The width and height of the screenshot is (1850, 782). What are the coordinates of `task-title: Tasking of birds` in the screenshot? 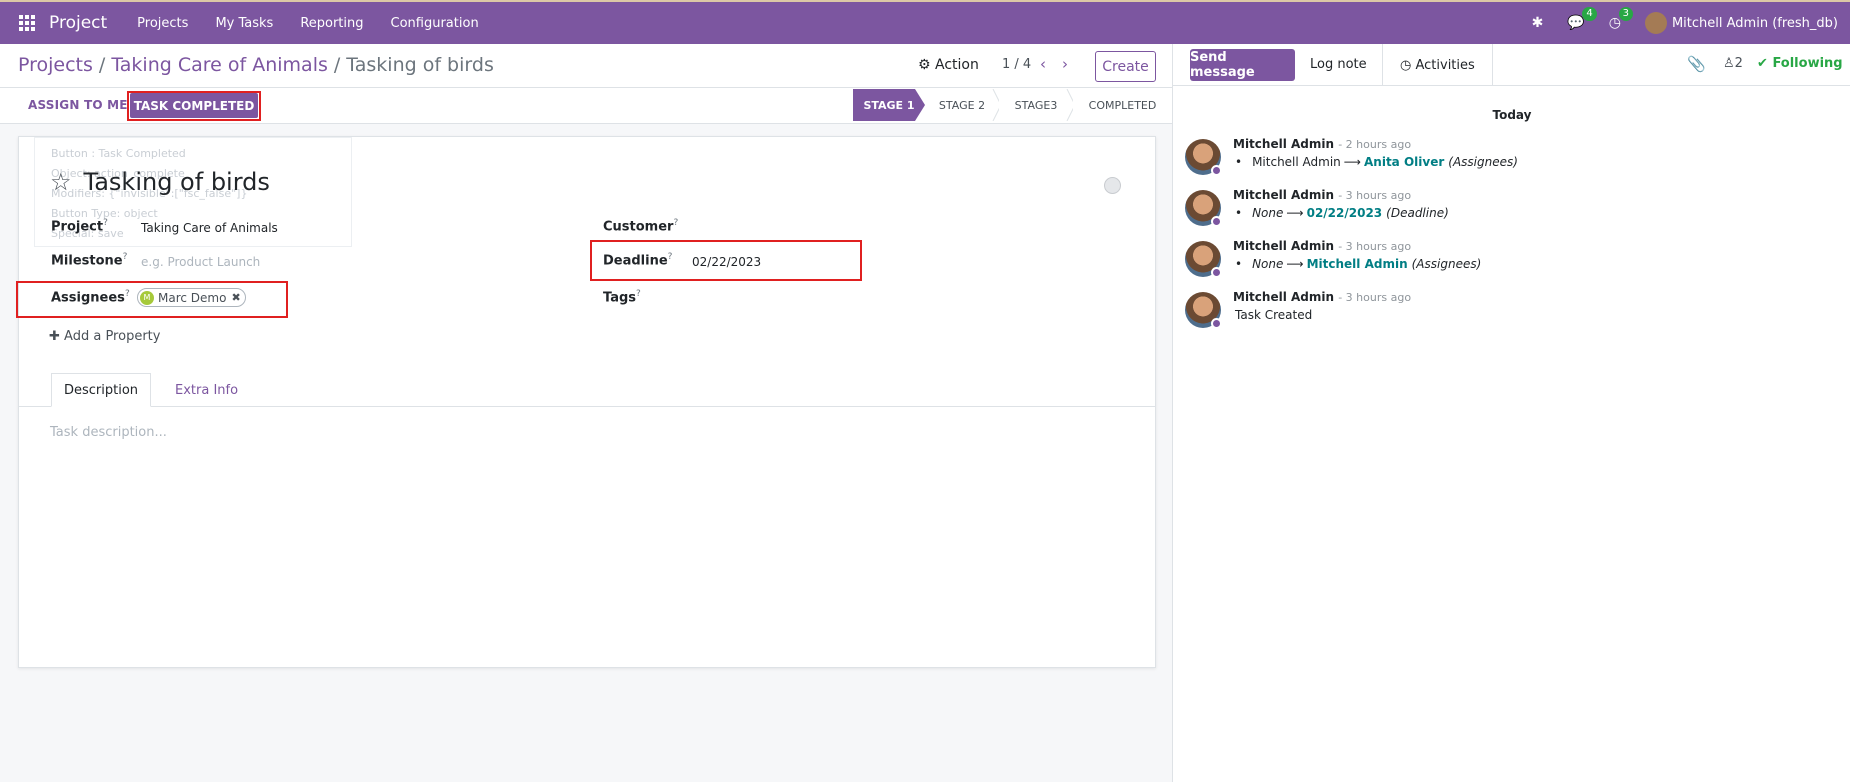 It's located at (177, 182).